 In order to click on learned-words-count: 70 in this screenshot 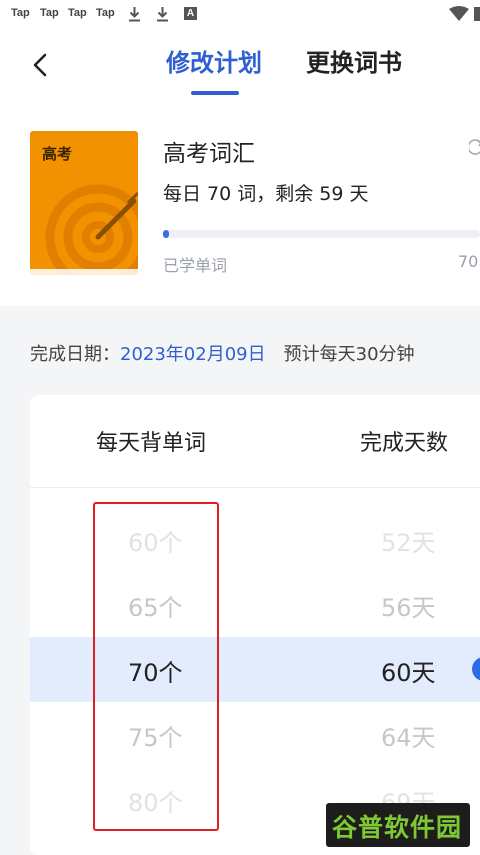, I will do `click(468, 261)`.